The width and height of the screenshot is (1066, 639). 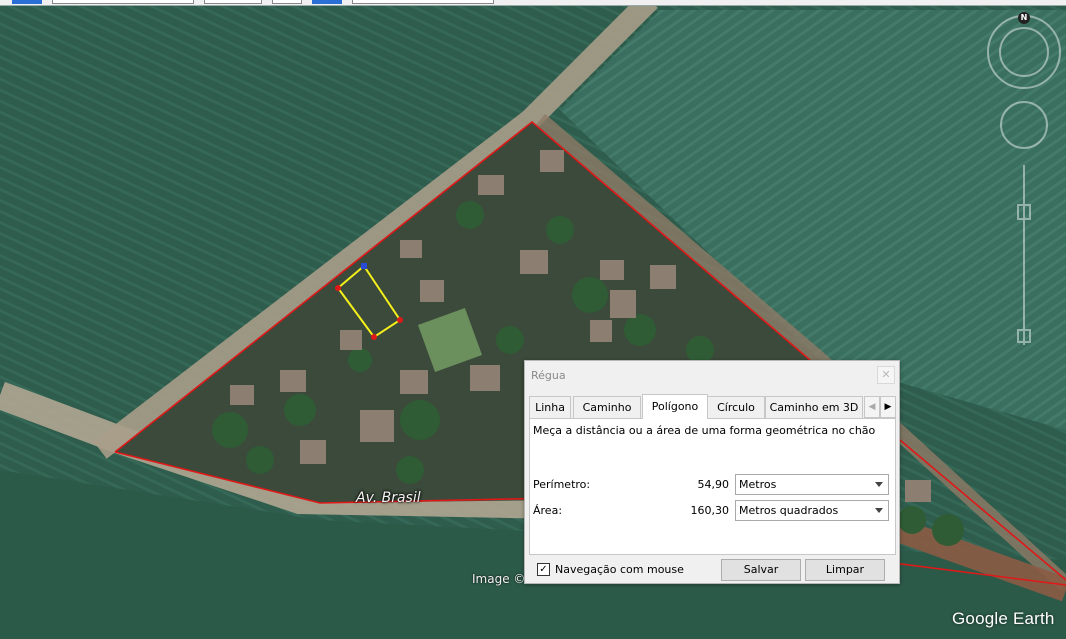 What do you see at coordinates (710, 510) in the screenshot?
I see `area-value: 160,30` at bounding box center [710, 510].